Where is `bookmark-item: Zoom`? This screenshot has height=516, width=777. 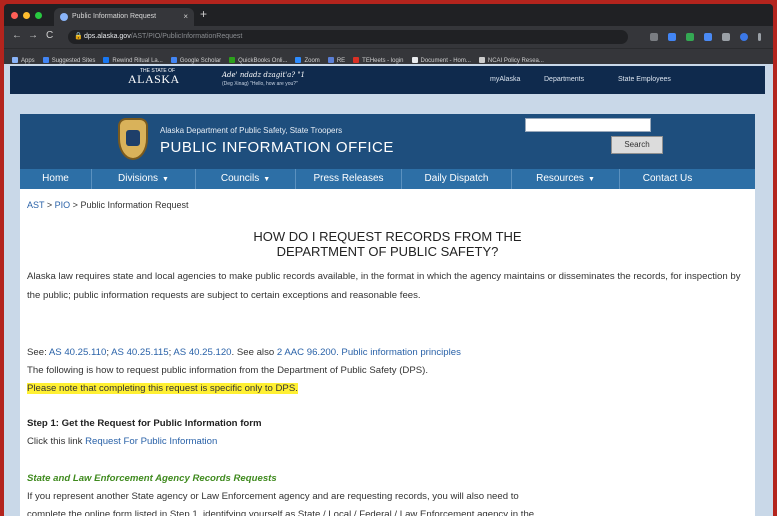
bookmark-item: Zoom is located at coordinates (307, 58).